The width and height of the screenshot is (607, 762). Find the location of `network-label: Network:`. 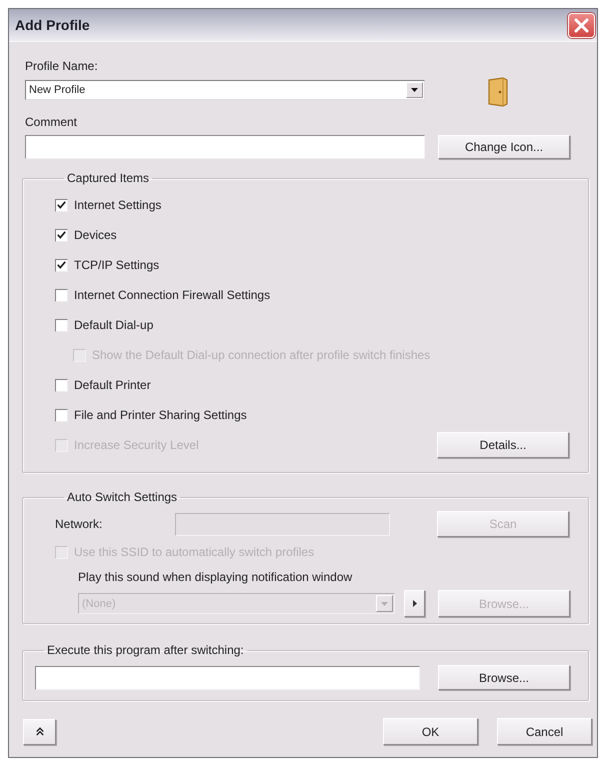

network-label: Network: is located at coordinates (79, 524).